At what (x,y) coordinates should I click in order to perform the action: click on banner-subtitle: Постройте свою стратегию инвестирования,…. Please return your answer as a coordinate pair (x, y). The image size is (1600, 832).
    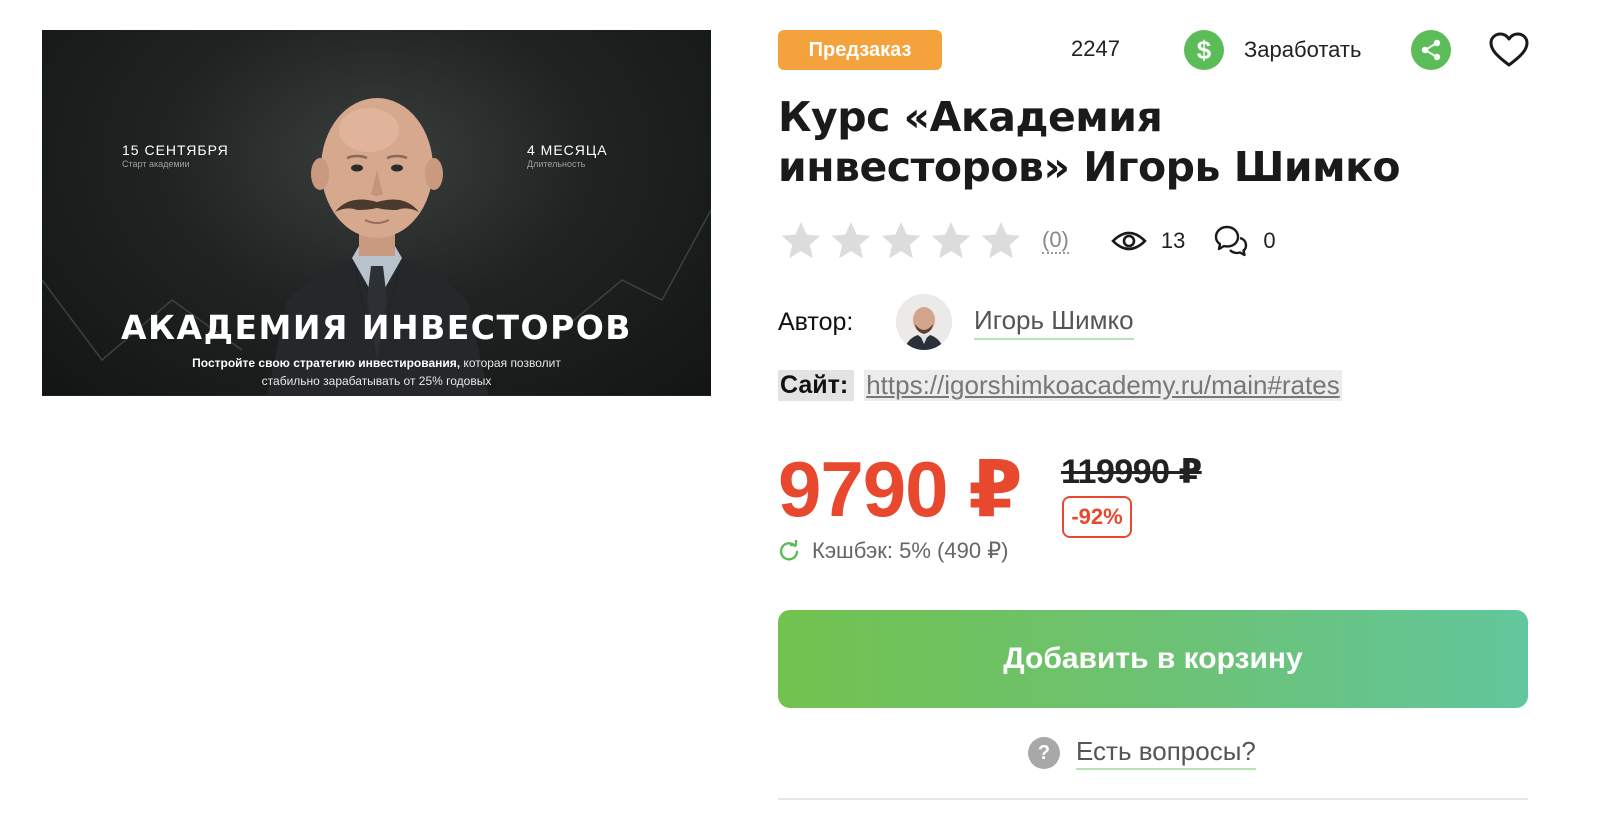
    Looking at the image, I should click on (376, 372).